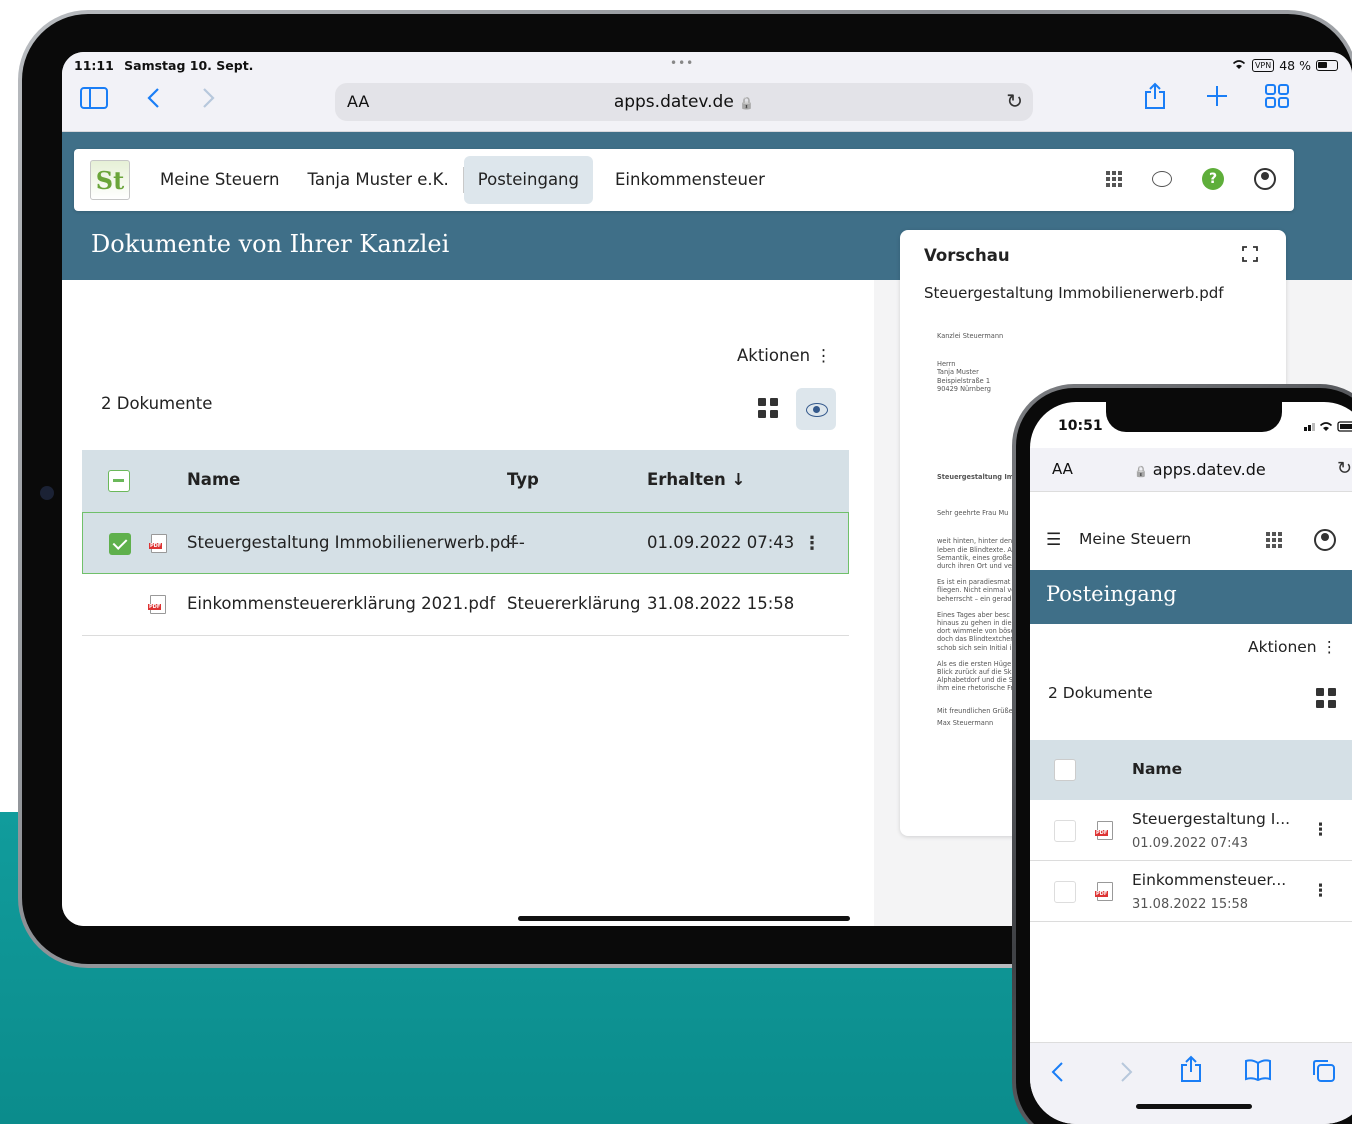  What do you see at coordinates (465, 481) in the screenshot?
I see `table-header: Name Typ Erhalten ↓` at bounding box center [465, 481].